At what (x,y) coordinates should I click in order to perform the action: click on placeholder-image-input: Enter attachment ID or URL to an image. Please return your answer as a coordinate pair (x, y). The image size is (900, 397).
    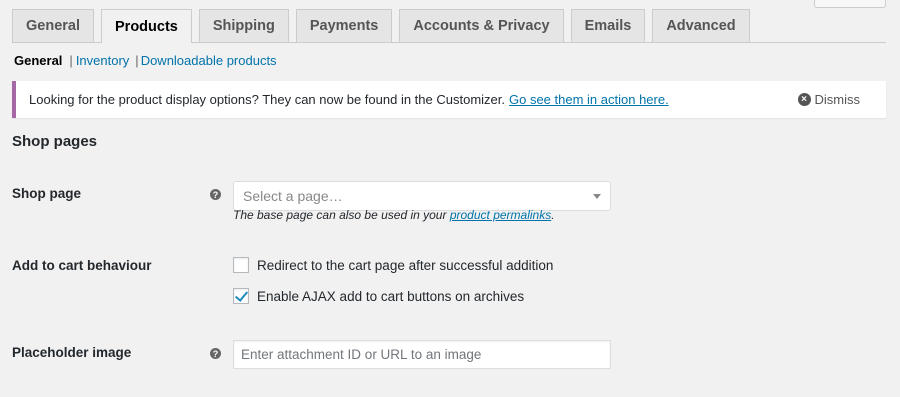
    Looking at the image, I should click on (422, 354).